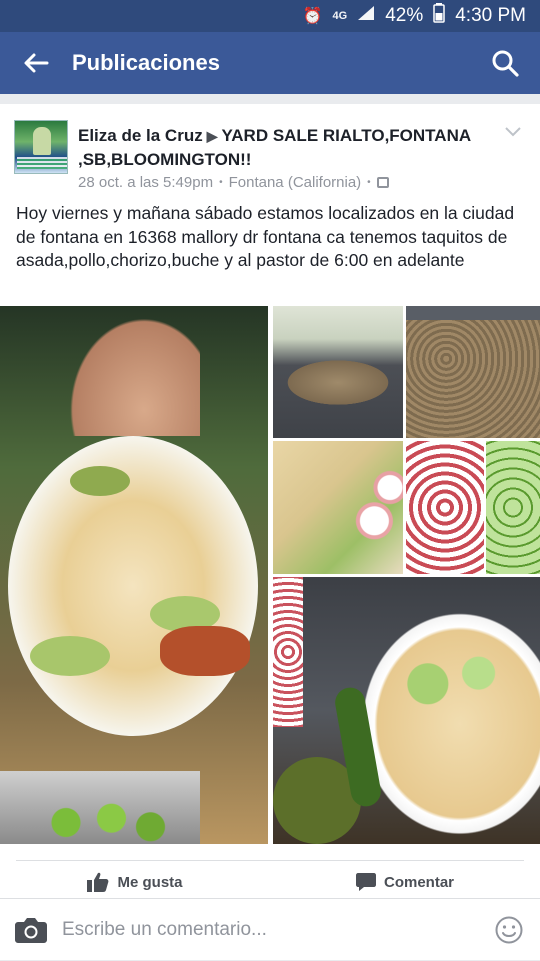 This screenshot has width=540, height=961. I want to click on search-icon, so click(505, 63).